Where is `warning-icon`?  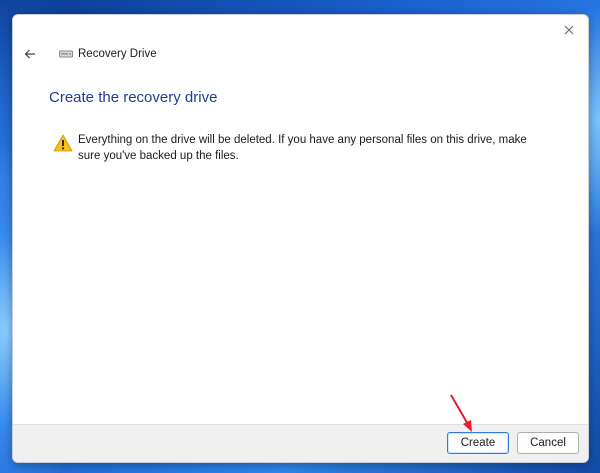 warning-icon is located at coordinates (63, 143).